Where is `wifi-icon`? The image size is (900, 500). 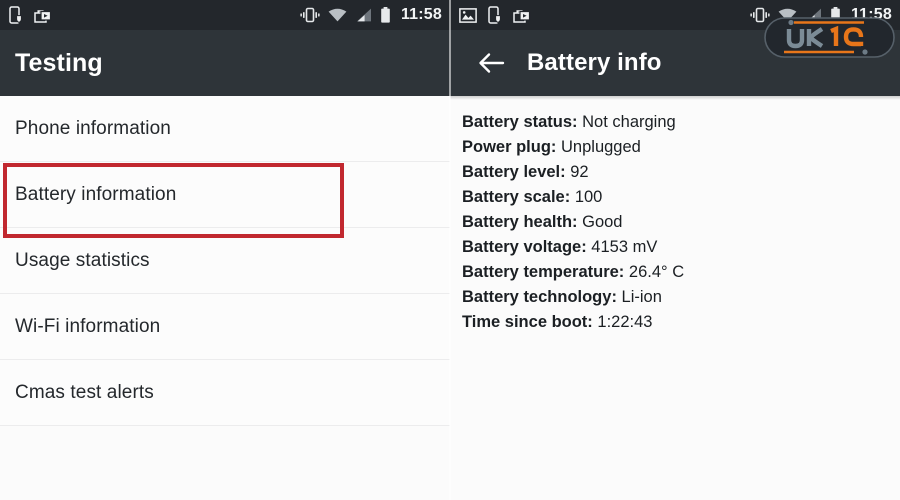 wifi-icon is located at coordinates (337, 15).